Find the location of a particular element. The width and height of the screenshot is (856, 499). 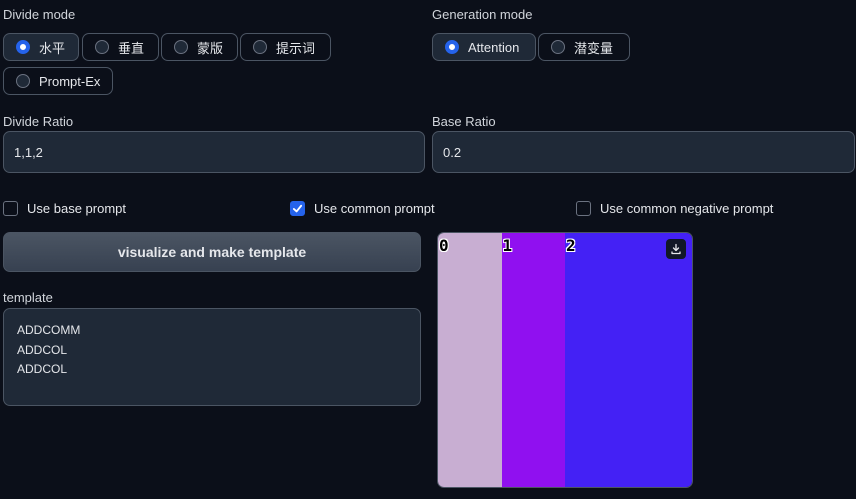

region-label: 0 is located at coordinates (444, 245).